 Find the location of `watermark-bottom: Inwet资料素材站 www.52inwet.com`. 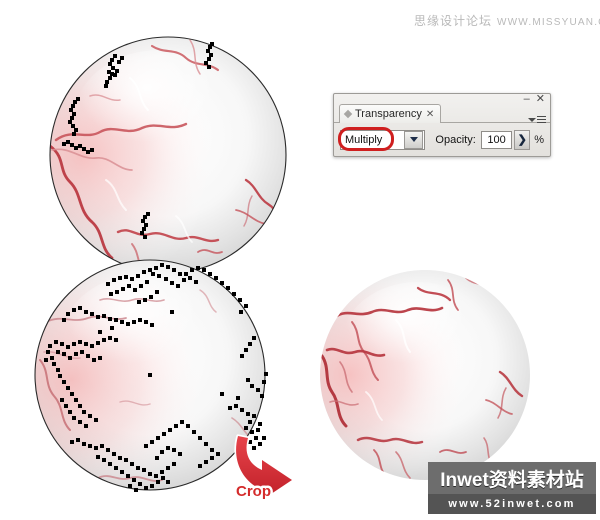

watermark-bottom: Inwet资料素材站 www.52inwet.com is located at coordinates (512, 488).